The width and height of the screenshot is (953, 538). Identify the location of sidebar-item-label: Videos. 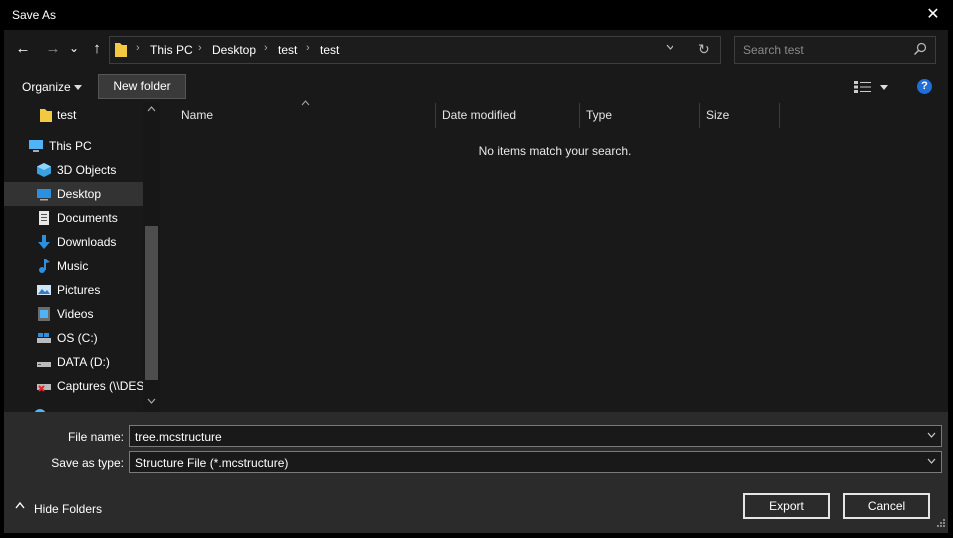
(75, 314).